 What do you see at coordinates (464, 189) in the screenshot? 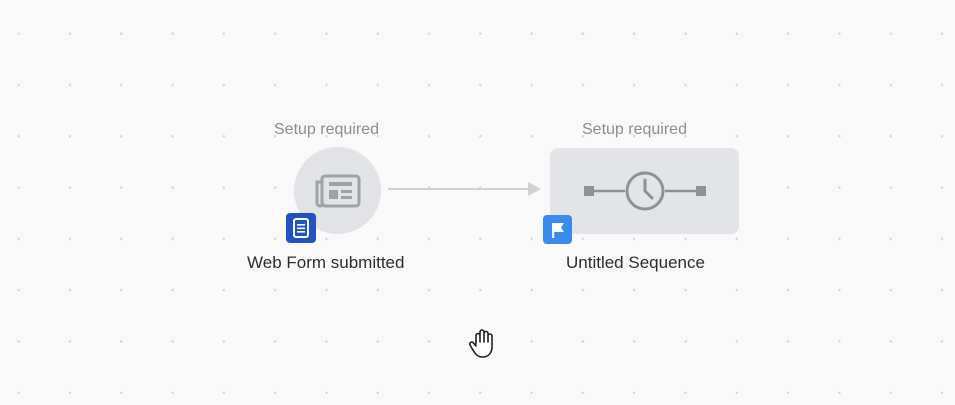
I see `connector-arrow` at bounding box center [464, 189].